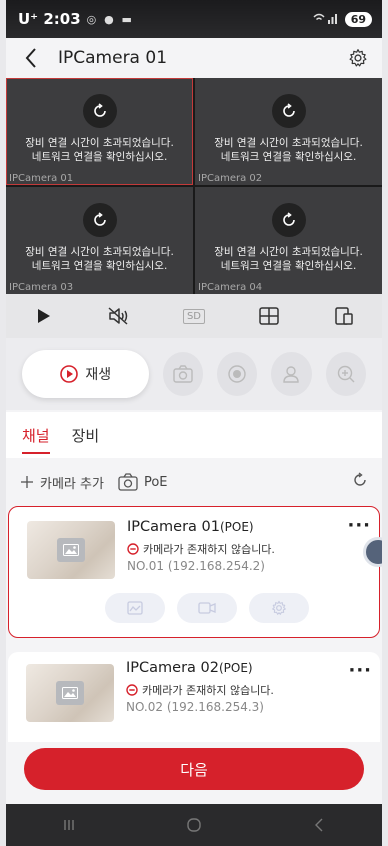  I want to click on camera-settings-button, so click(279, 608).